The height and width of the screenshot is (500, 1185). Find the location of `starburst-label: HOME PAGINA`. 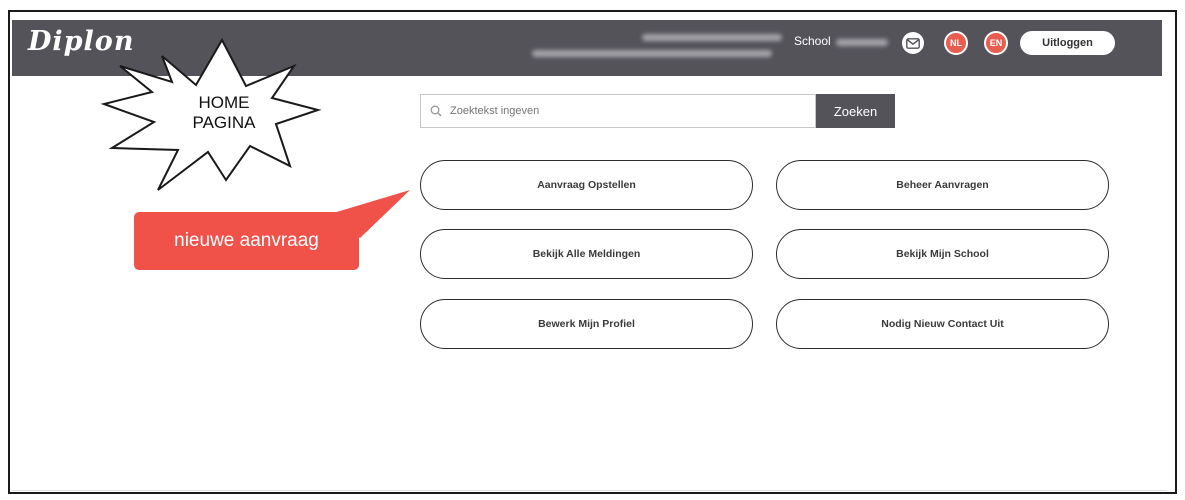

starburst-label: HOME PAGINA is located at coordinates (224, 112).